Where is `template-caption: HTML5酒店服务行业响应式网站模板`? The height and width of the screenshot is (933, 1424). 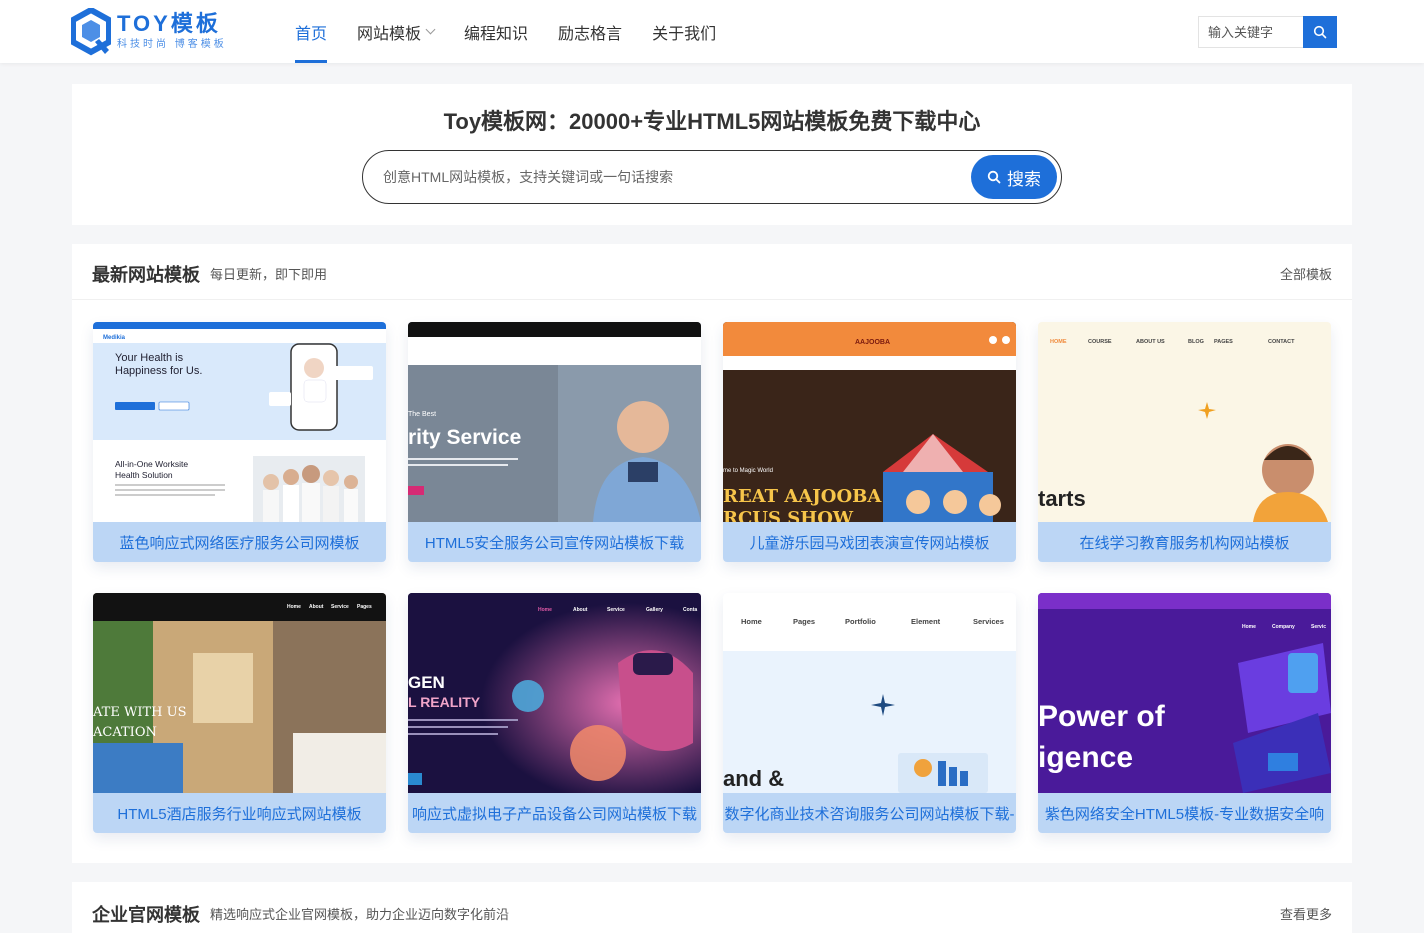 template-caption: HTML5酒店服务行业响应式网站模板 is located at coordinates (239, 813).